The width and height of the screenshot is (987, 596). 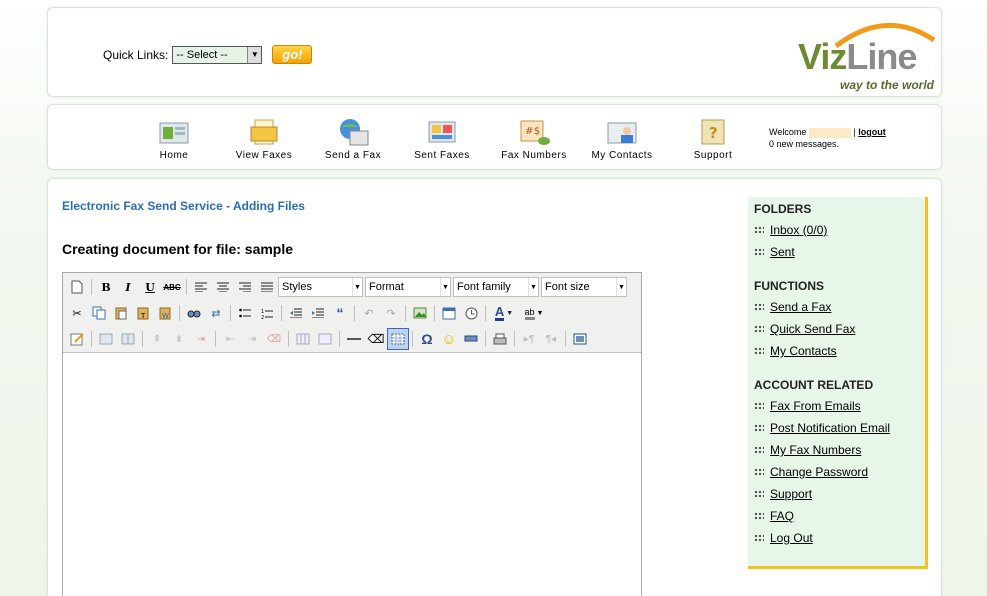 I want to click on fullscreen-icon, so click(x=580, y=339).